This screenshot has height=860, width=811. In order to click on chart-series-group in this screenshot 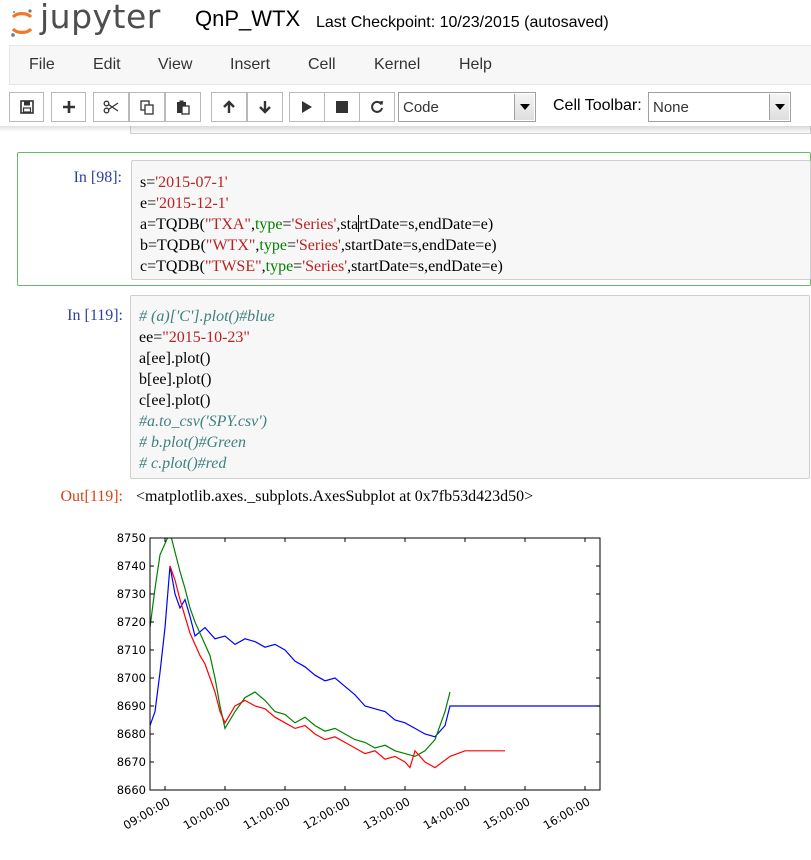, I will do `click(375, 653)`.